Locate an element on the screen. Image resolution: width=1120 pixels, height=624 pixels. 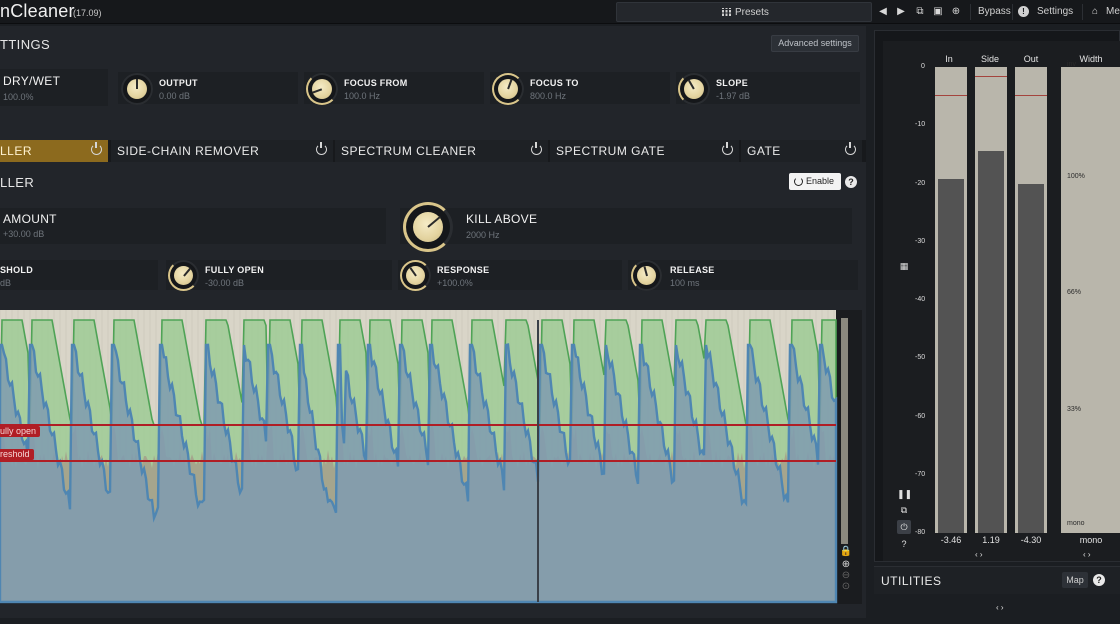
meter-width-value: mono is located at coordinates (1091, 540).